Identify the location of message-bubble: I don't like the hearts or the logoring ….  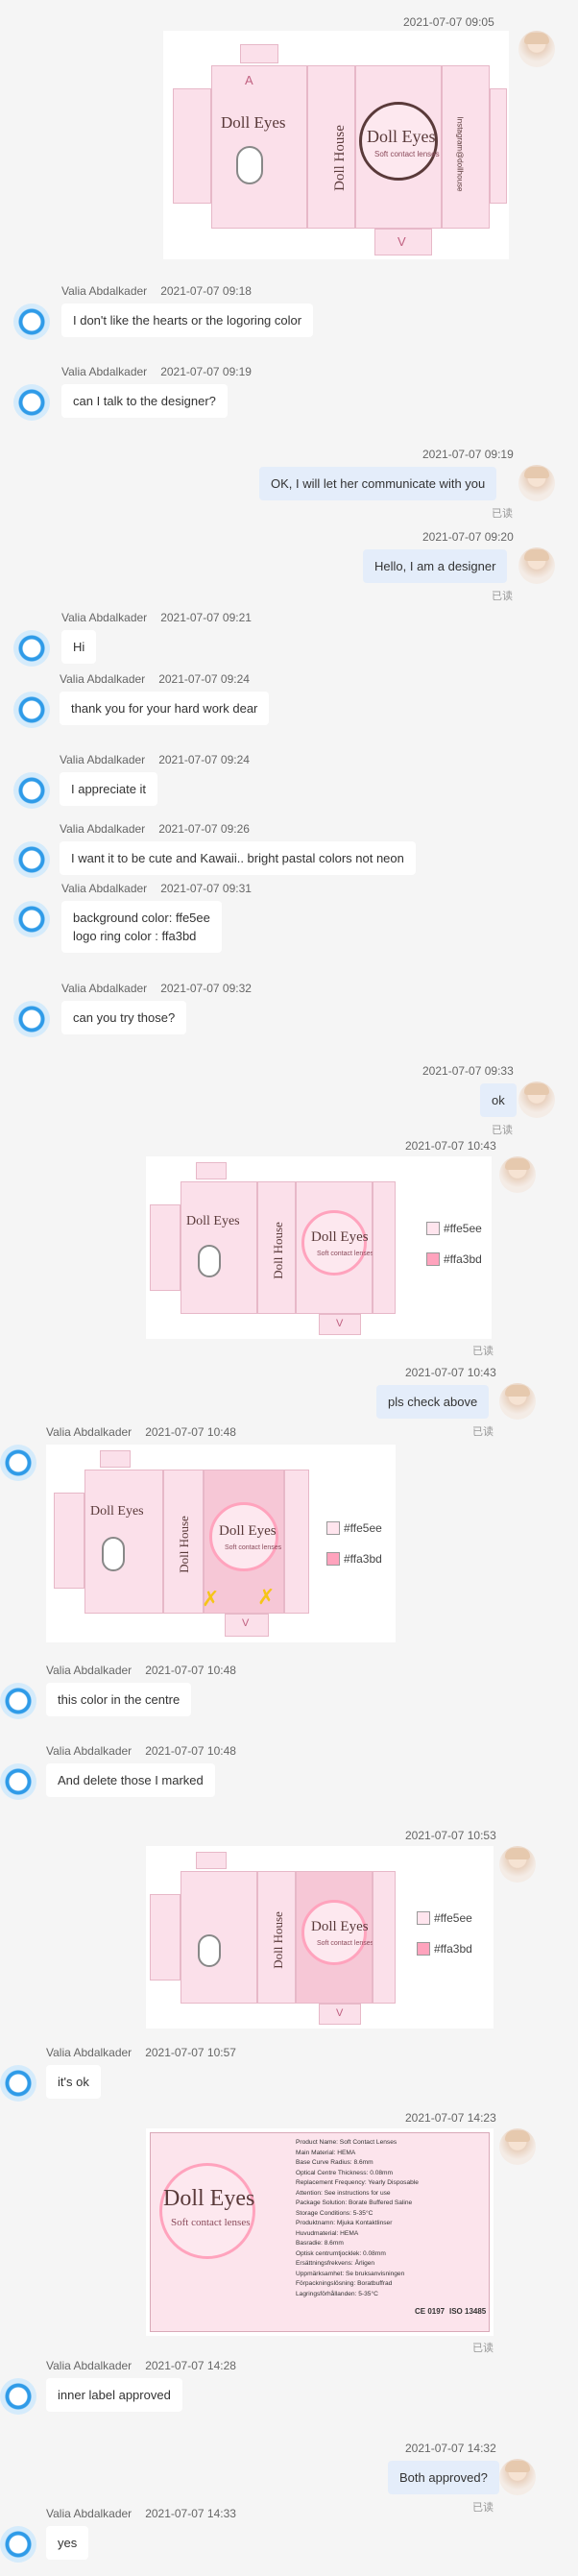
(187, 321).